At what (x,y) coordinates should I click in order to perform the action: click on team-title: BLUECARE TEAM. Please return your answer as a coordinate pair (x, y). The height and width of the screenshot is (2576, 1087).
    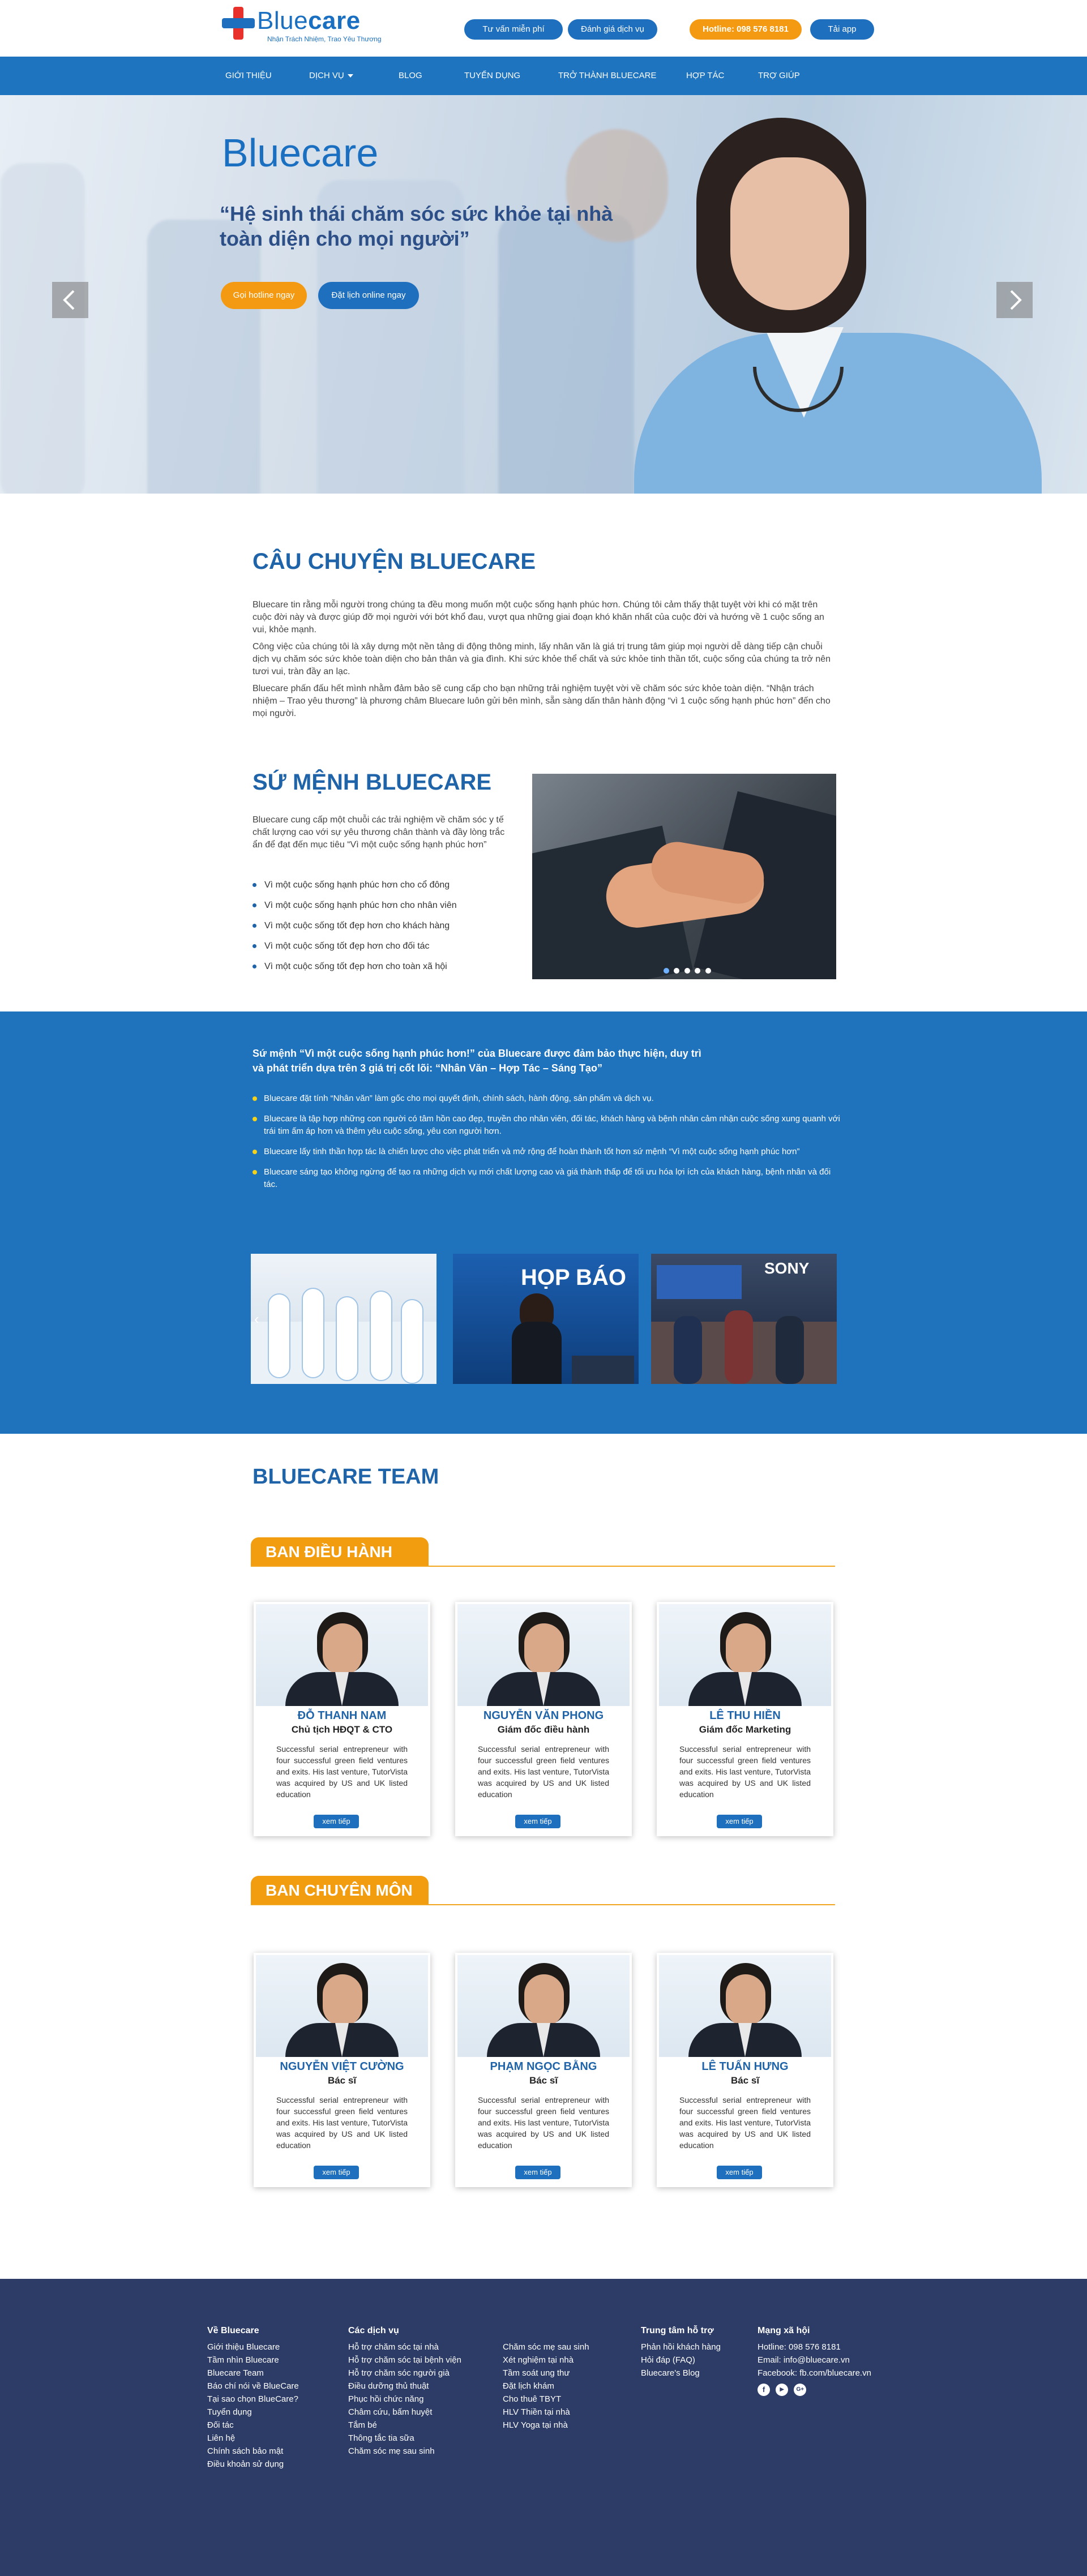
    Looking at the image, I should click on (346, 1477).